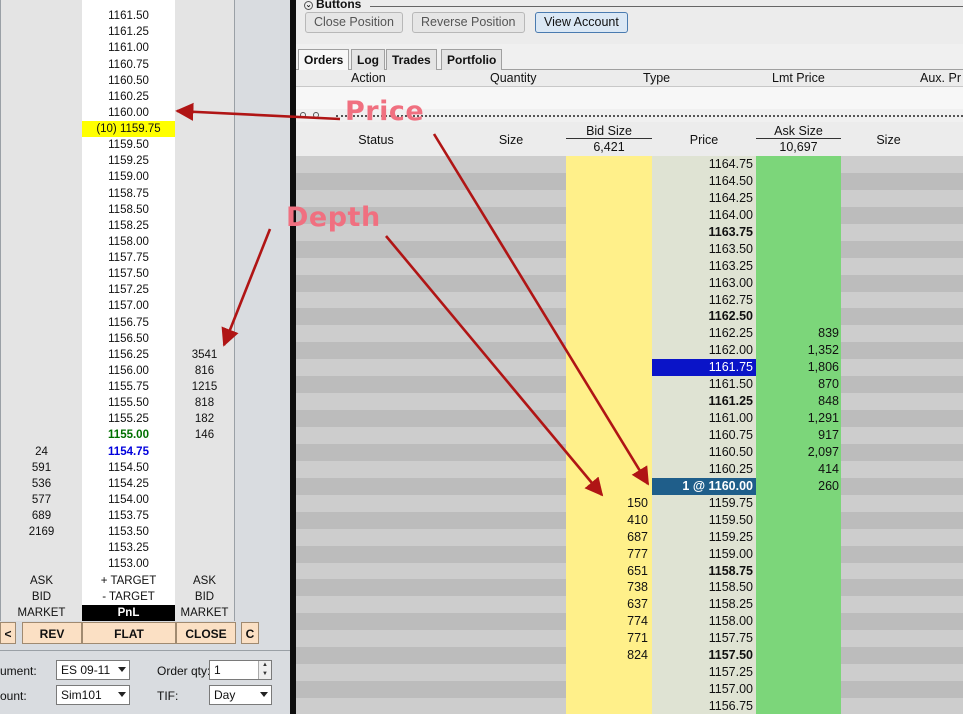 The width and height of the screenshot is (963, 714). I want to click on depth-row: 150 1159.75, so click(629, 503).